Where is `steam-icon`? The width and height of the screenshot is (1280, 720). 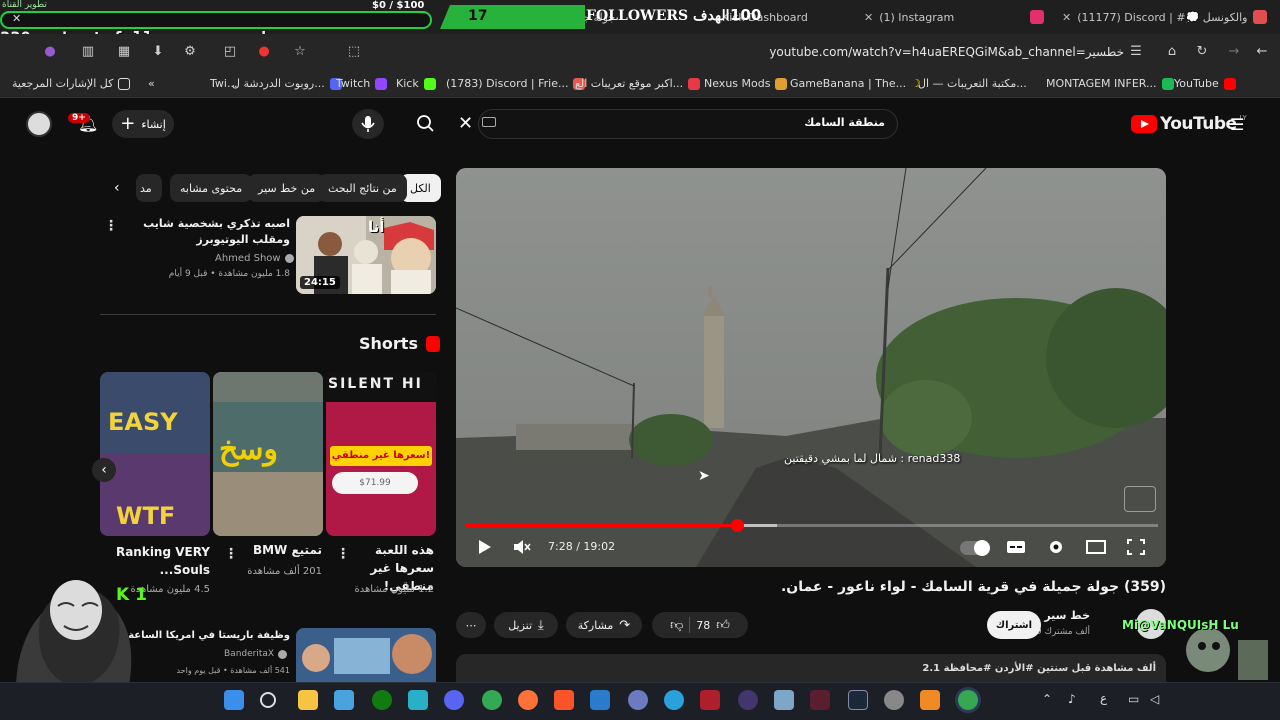 steam-icon is located at coordinates (858, 700).